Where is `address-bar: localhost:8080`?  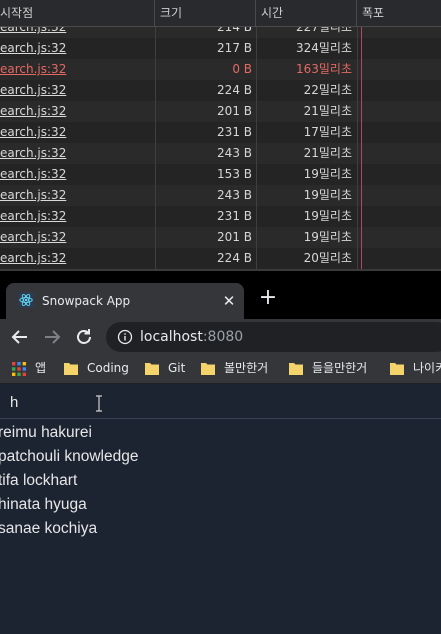 address-bar: localhost:8080 is located at coordinates (273, 337).